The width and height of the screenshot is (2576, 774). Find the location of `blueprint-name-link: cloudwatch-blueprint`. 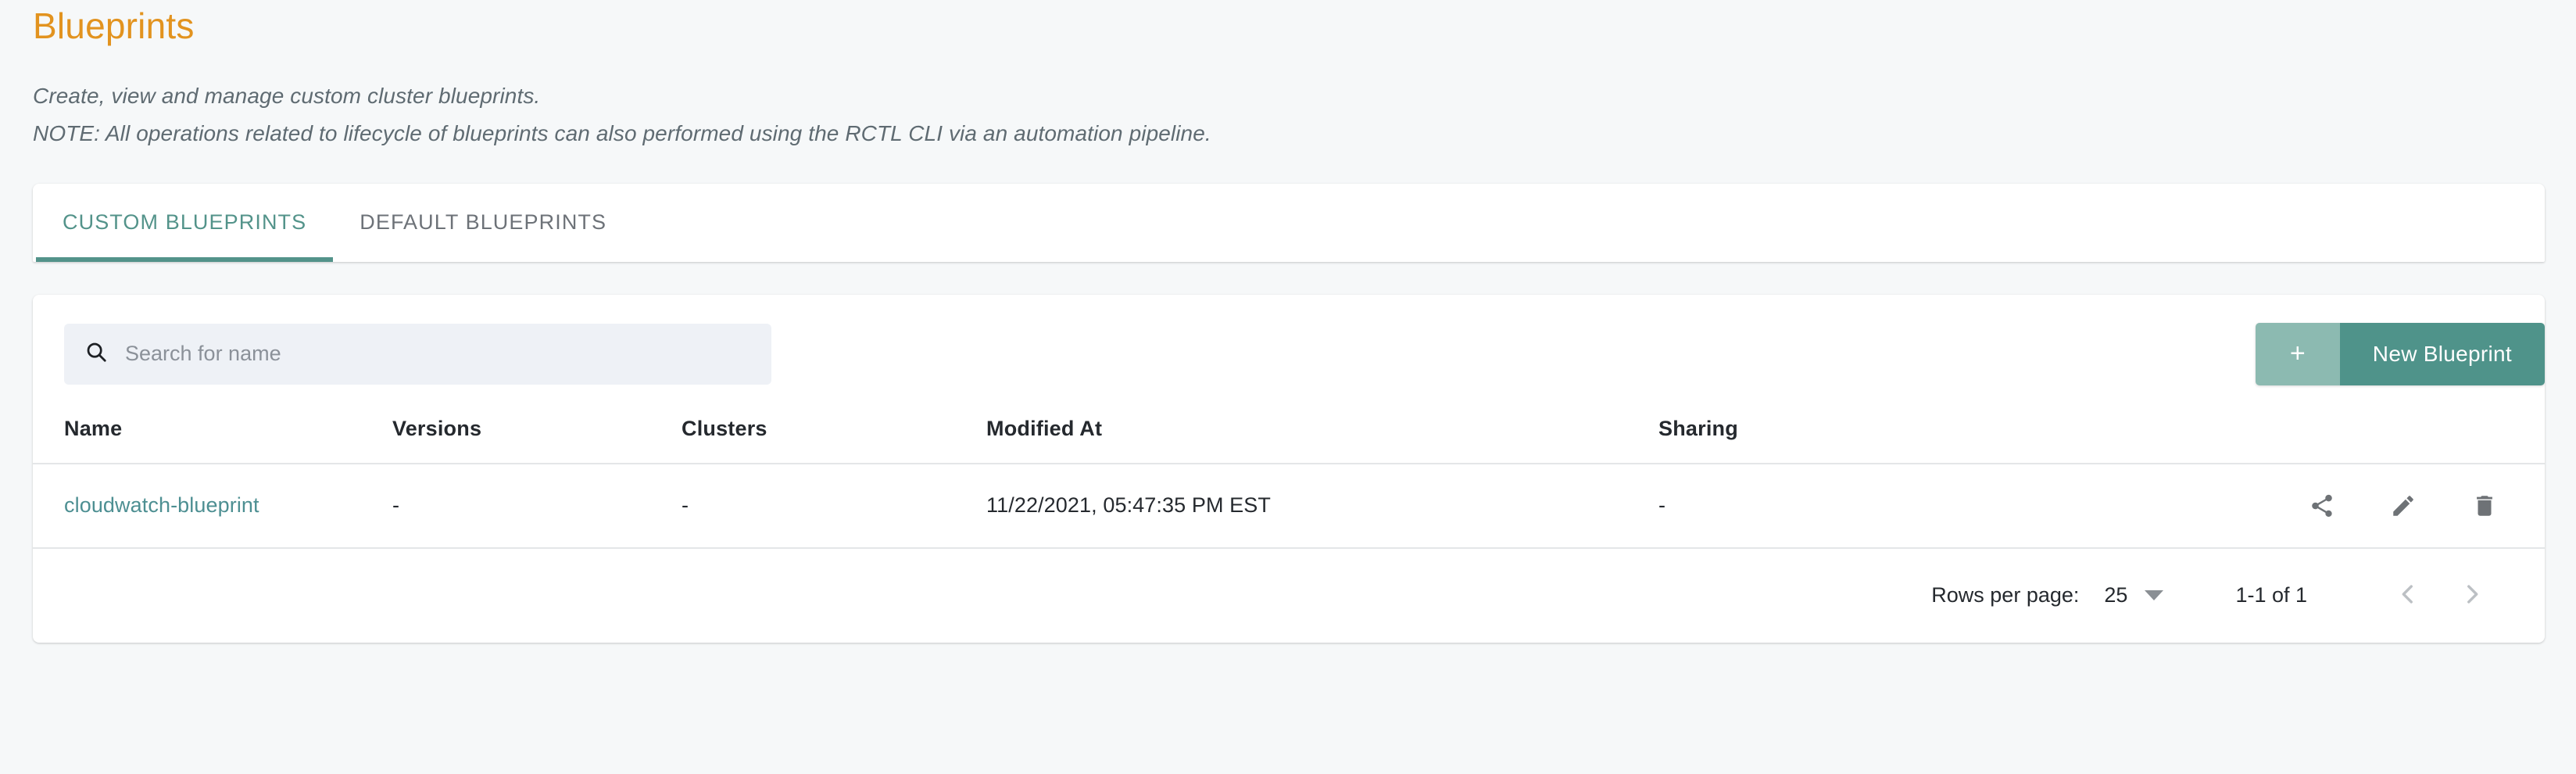

blueprint-name-link: cloudwatch-blueprint is located at coordinates (161, 505).